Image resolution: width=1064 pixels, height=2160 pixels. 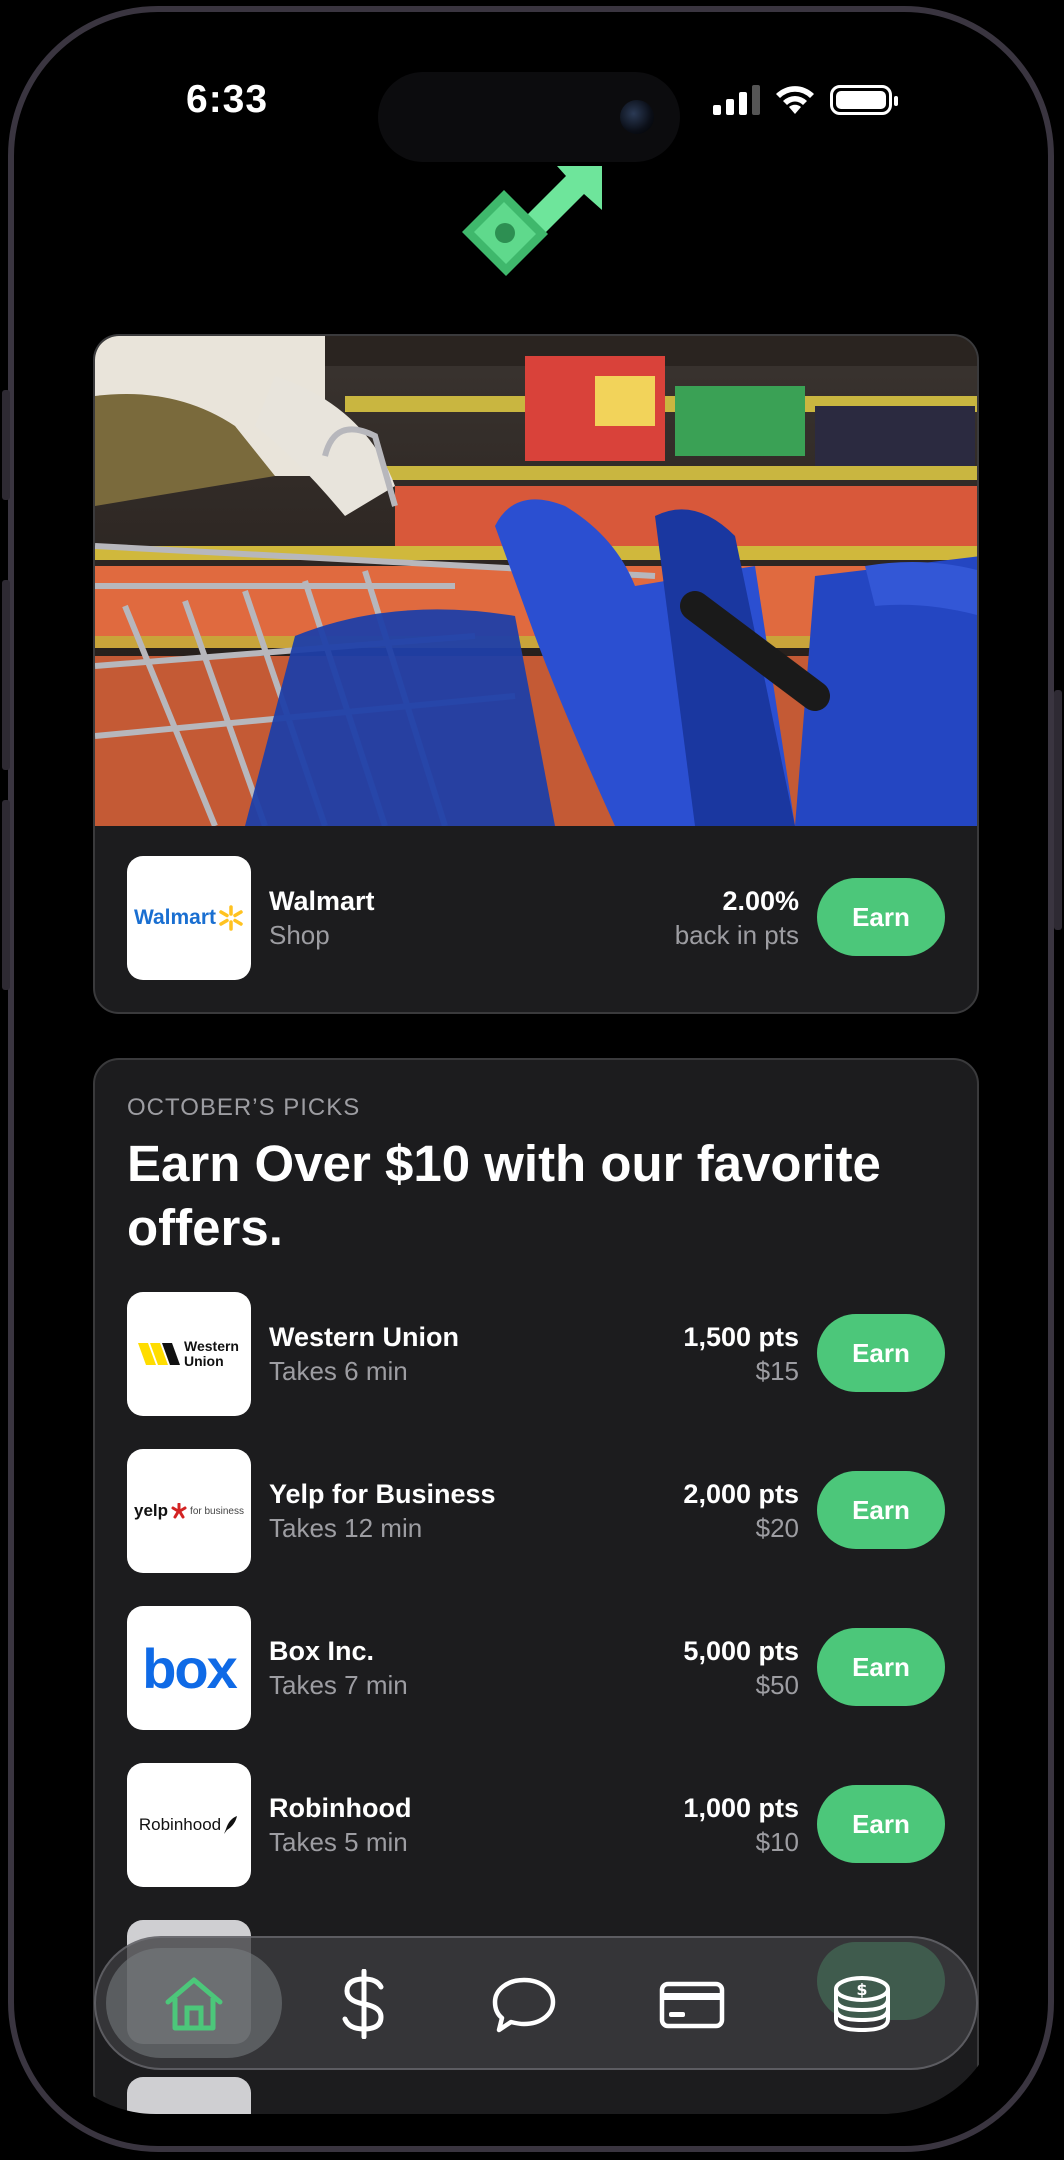 What do you see at coordinates (777, 1842) in the screenshot?
I see `offer-value: $10` at bounding box center [777, 1842].